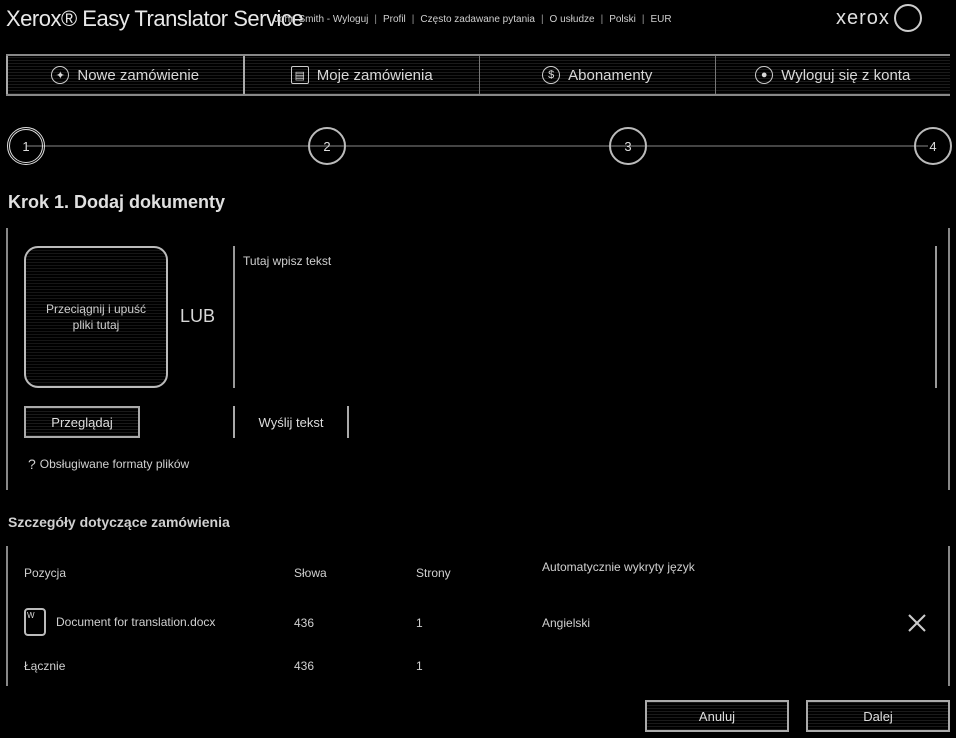 This screenshot has width=956, height=738. I want to click on xerox-sphere-icon, so click(907, 18).